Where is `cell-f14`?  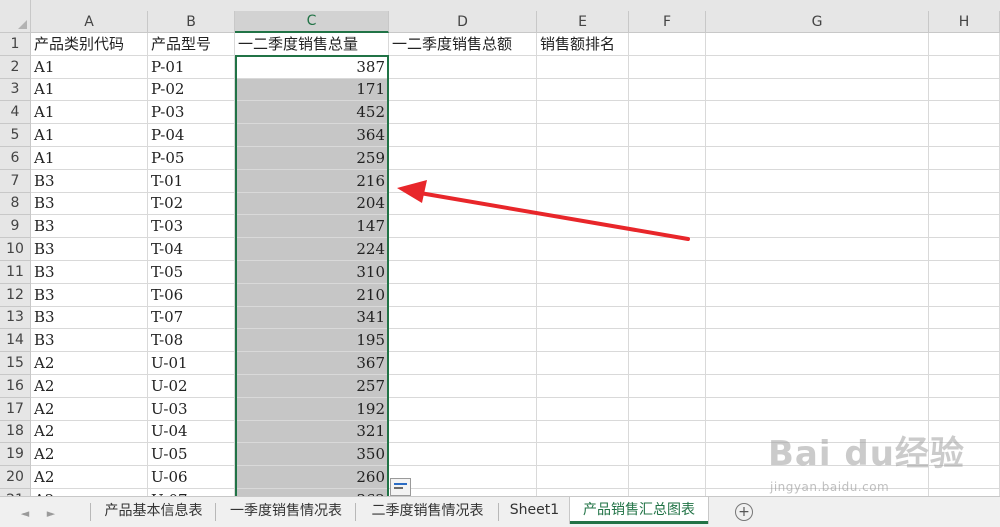
cell-f14 is located at coordinates (667, 341).